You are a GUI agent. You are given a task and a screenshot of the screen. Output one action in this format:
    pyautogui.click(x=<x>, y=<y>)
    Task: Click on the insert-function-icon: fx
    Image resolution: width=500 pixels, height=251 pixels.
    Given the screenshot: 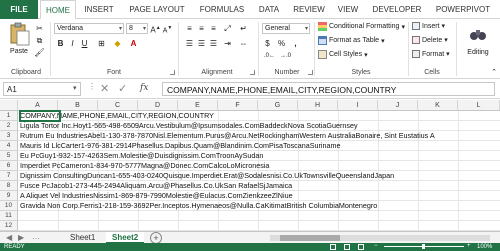 What is the action you would take?
    pyautogui.click(x=144, y=88)
    